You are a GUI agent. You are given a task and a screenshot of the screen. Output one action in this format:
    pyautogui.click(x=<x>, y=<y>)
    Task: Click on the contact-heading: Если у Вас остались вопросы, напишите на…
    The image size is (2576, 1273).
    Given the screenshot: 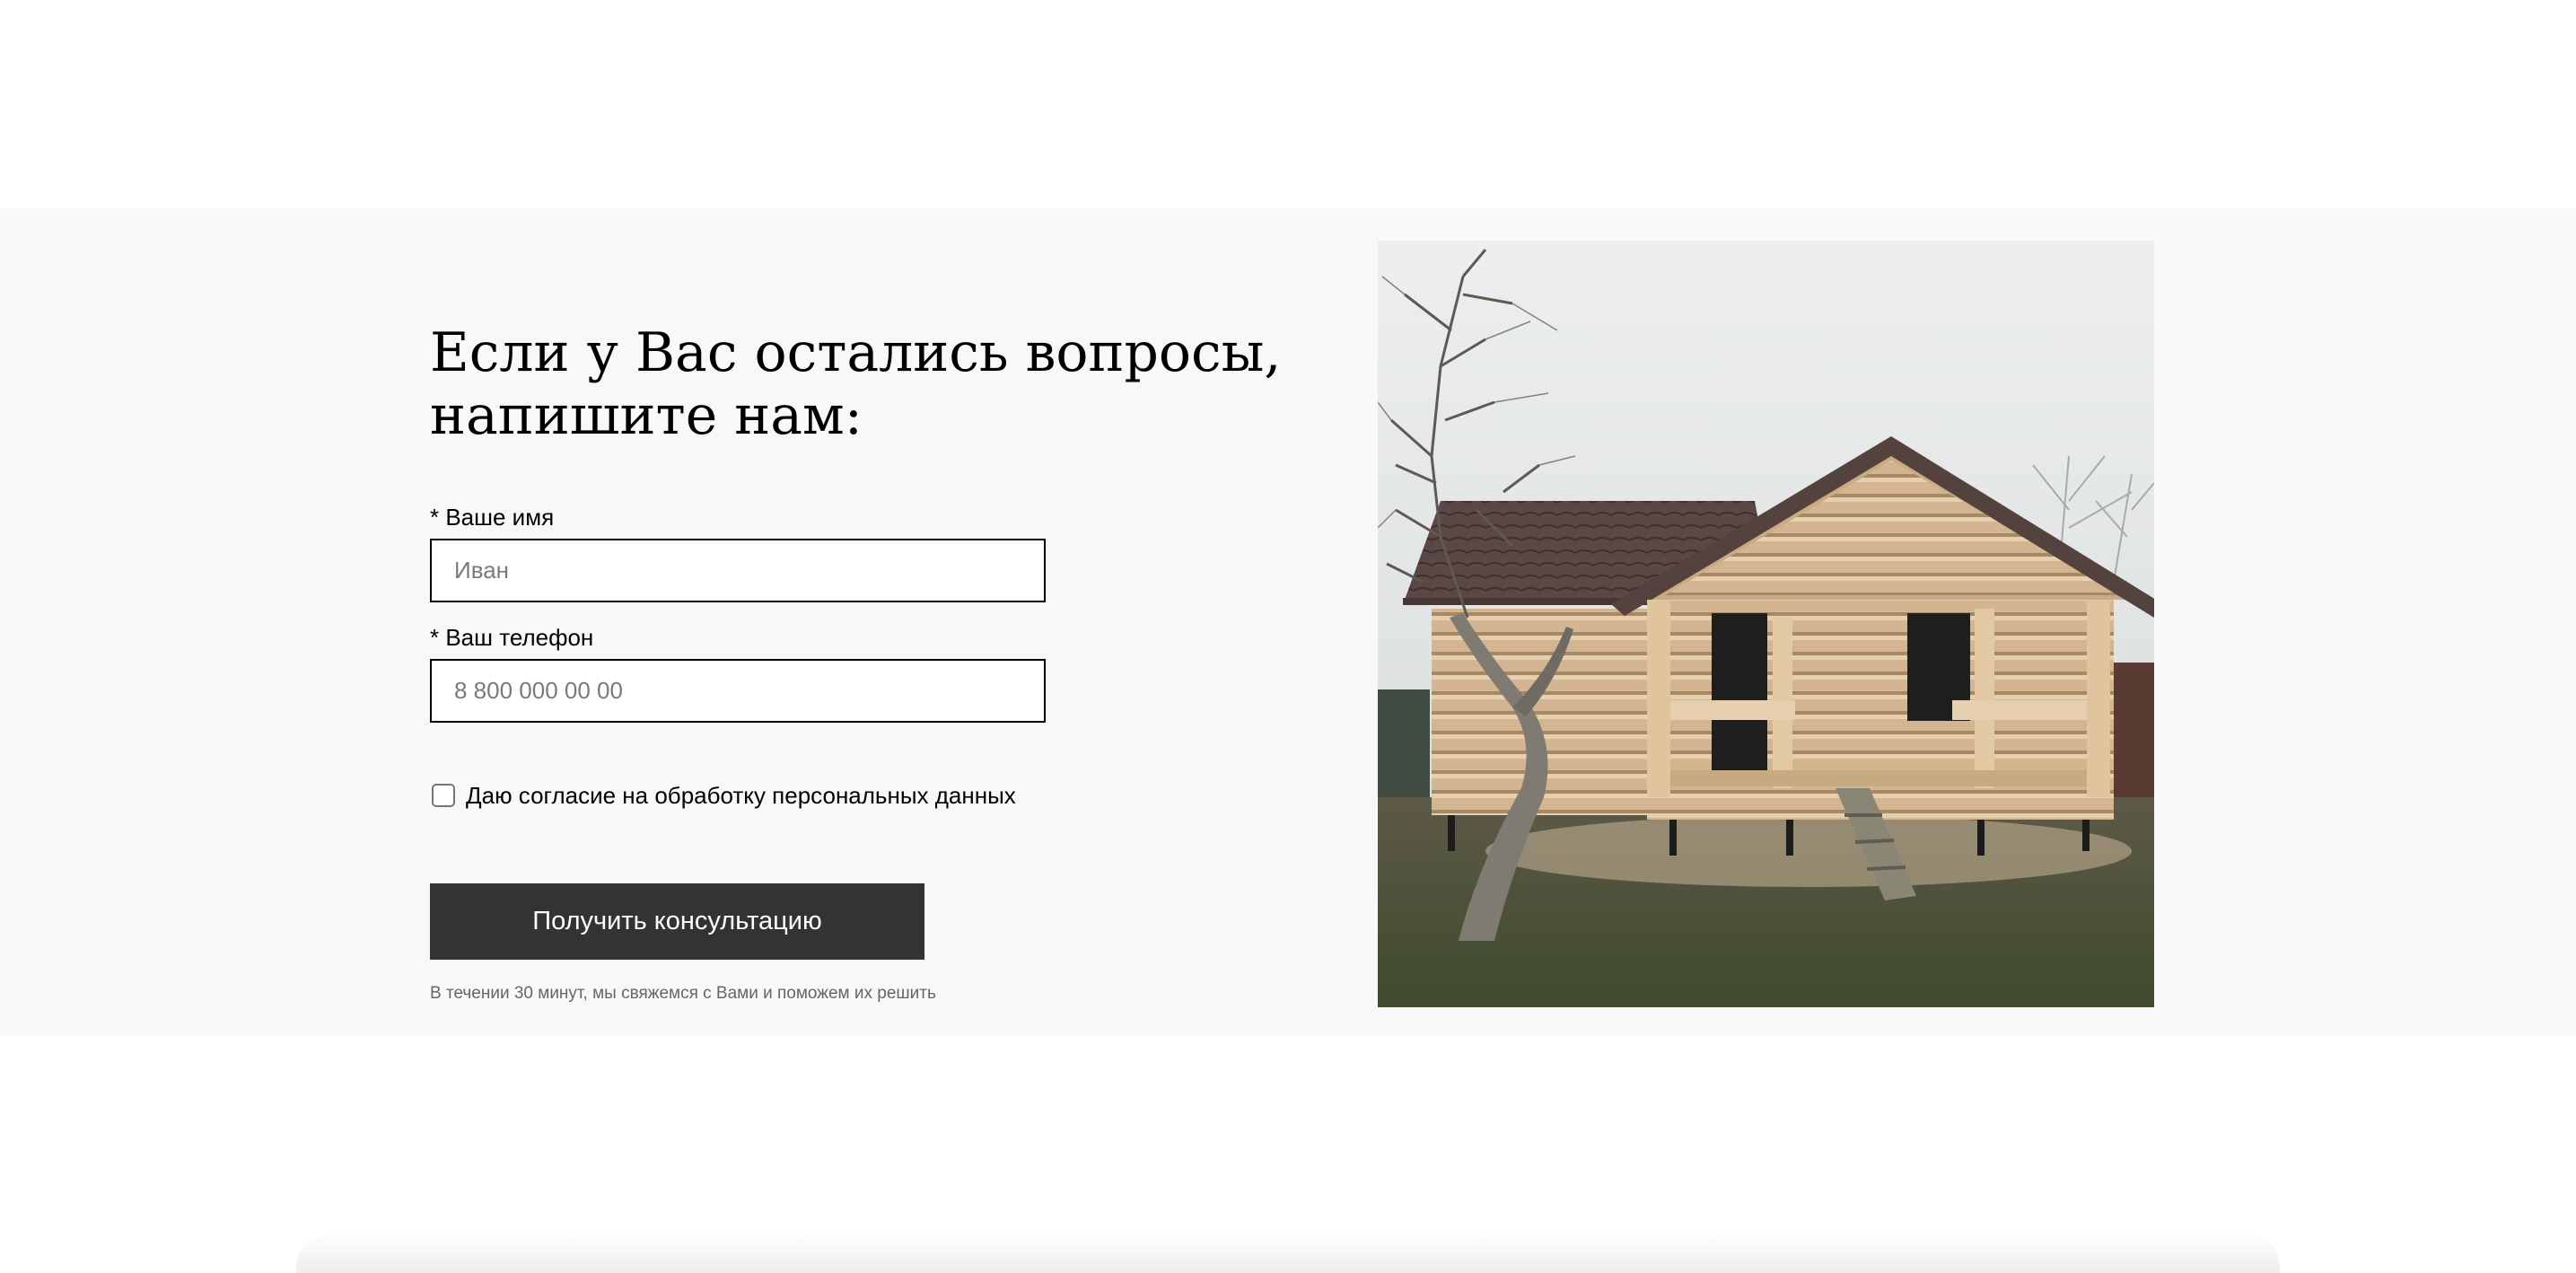 What is the action you would take?
    pyautogui.click(x=856, y=384)
    